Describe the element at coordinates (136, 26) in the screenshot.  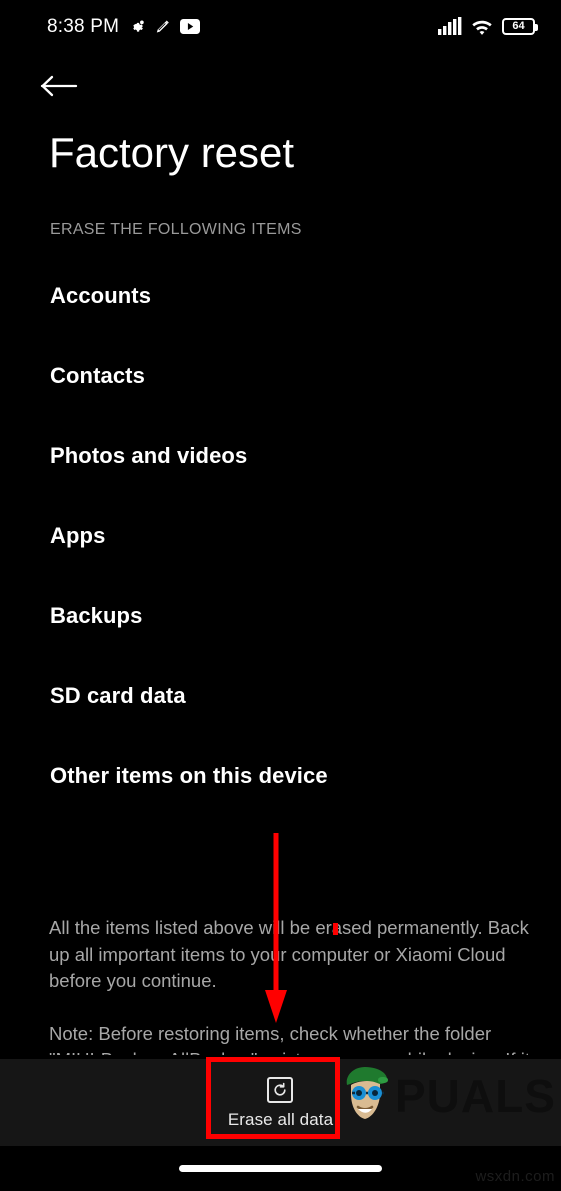
I see `gear-icon` at that location.